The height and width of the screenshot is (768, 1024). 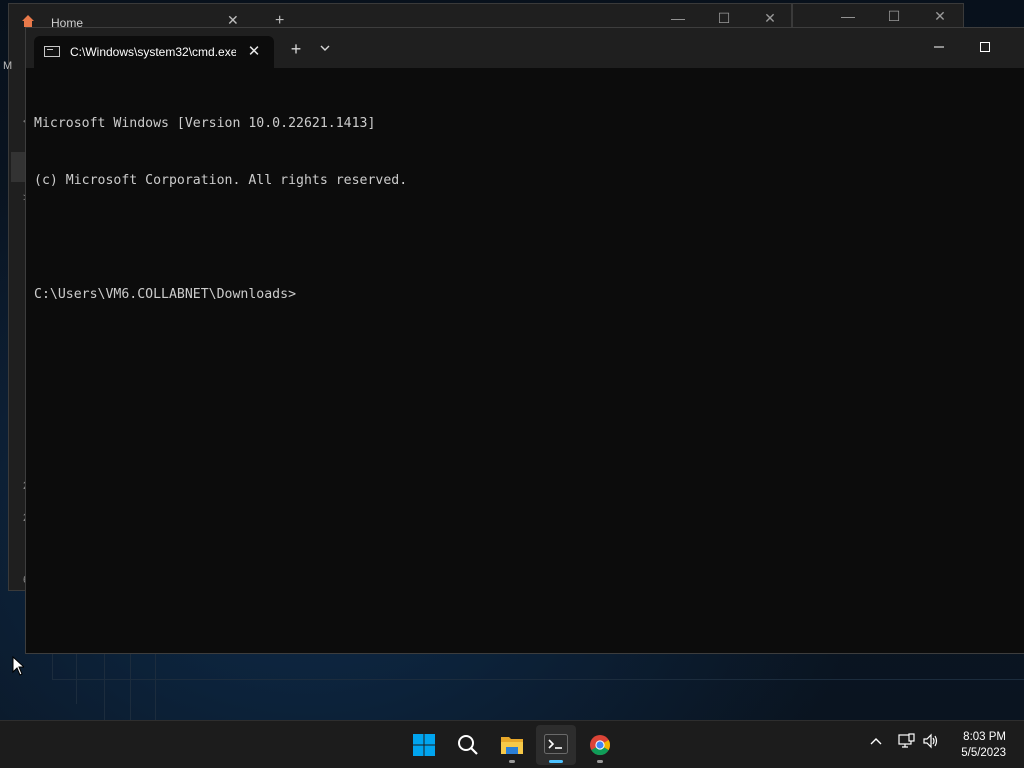 I want to click on background-edge-glyph: M, so click(x=8, y=66).